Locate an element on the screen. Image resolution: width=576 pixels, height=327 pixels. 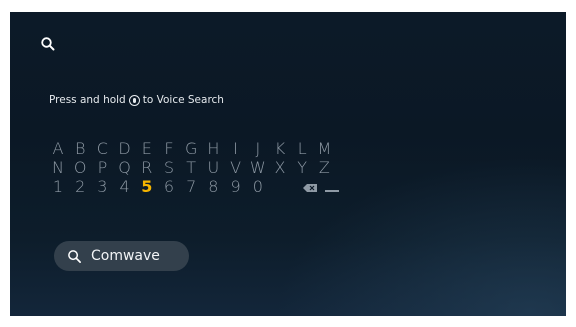
key-6: 6 is located at coordinates (169, 187).